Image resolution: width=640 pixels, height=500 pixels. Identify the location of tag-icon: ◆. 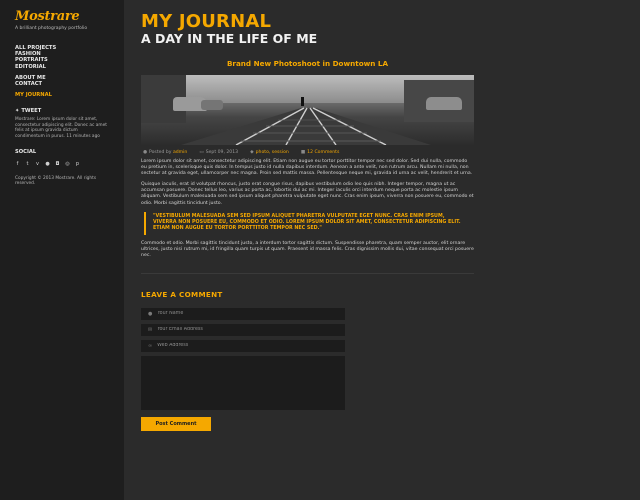
(252, 152).